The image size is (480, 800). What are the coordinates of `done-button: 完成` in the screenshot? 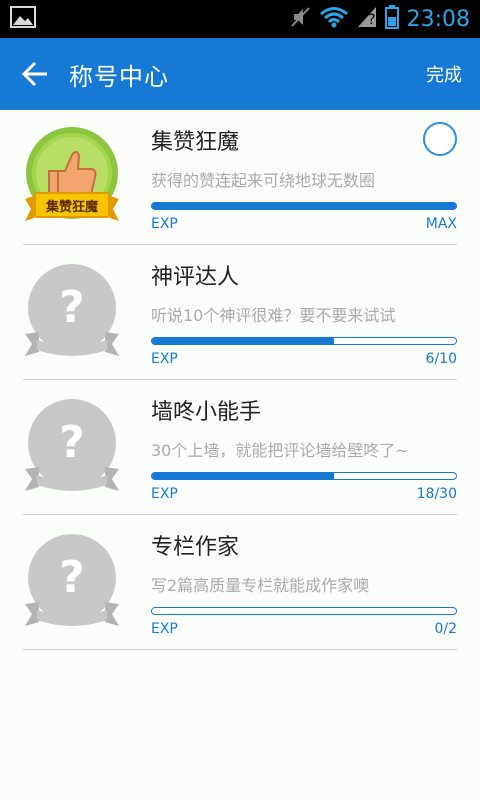 It's located at (444, 74).